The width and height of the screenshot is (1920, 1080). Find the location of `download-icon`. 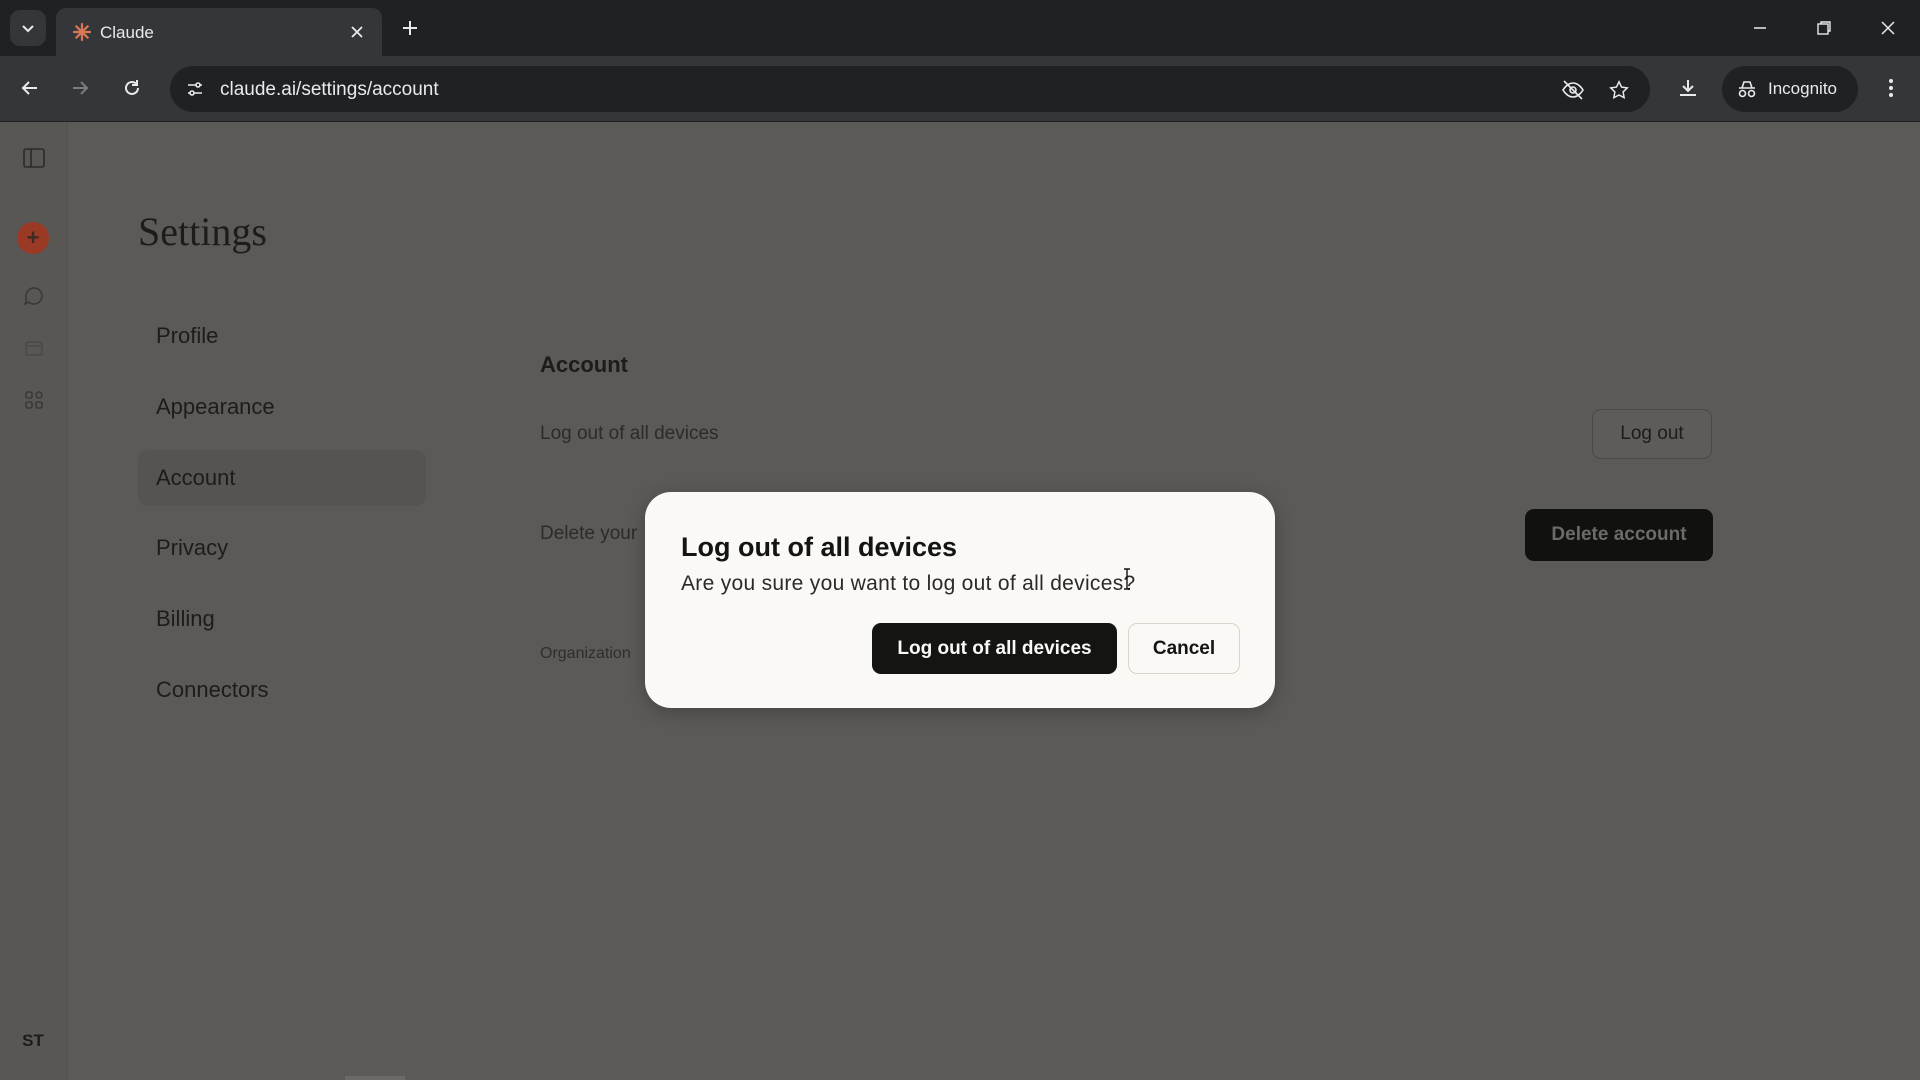

download-icon is located at coordinates (1688, 88).